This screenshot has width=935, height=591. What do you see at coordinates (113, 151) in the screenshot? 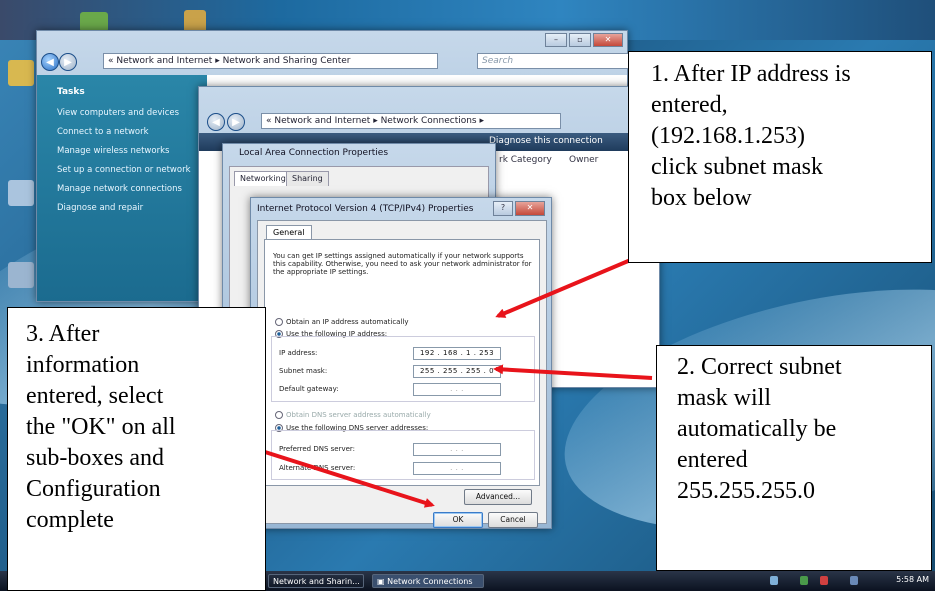
I see `task-link: Manage wireless networks` at bounding box center [113, 151].